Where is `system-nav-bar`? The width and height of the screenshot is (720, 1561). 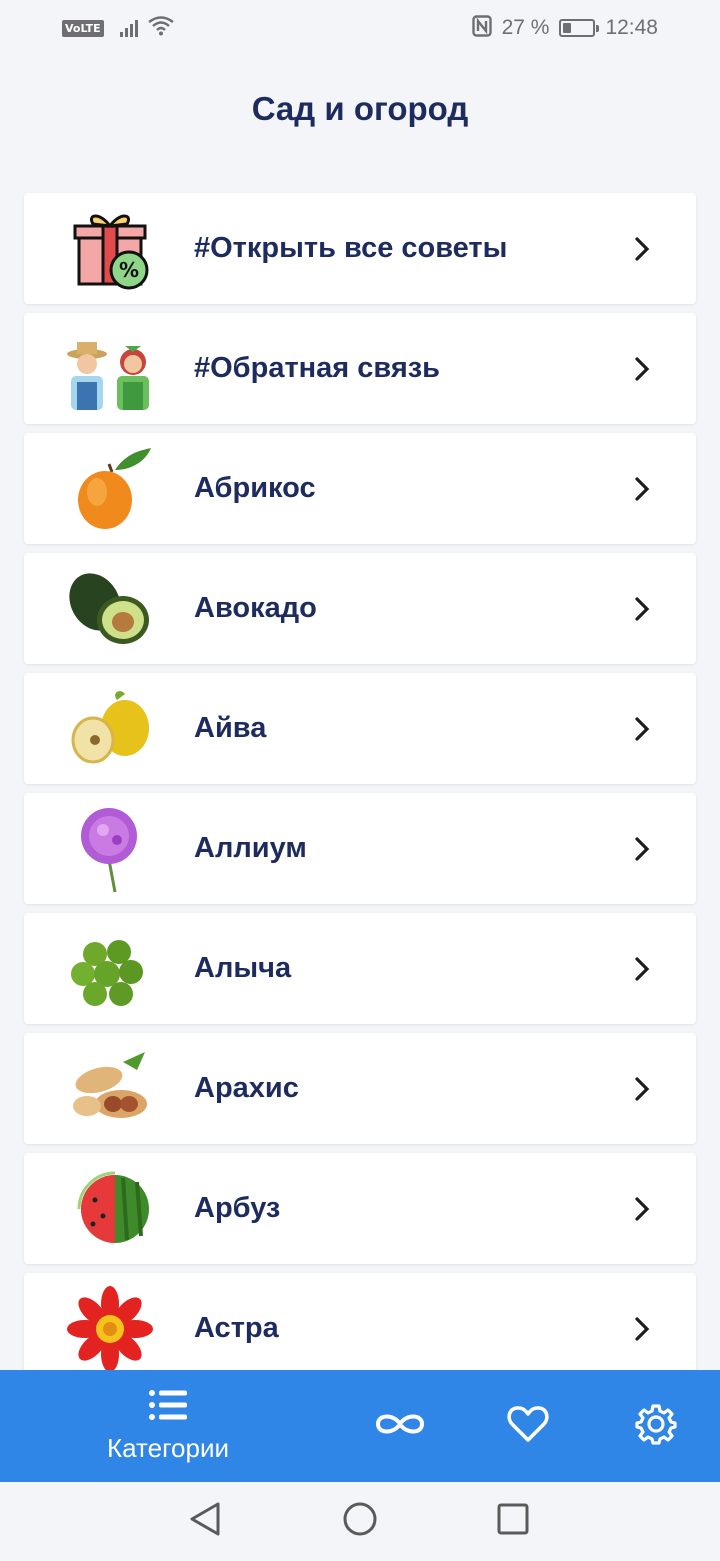 system-nav-bar is located at coordinates (360, 1521).